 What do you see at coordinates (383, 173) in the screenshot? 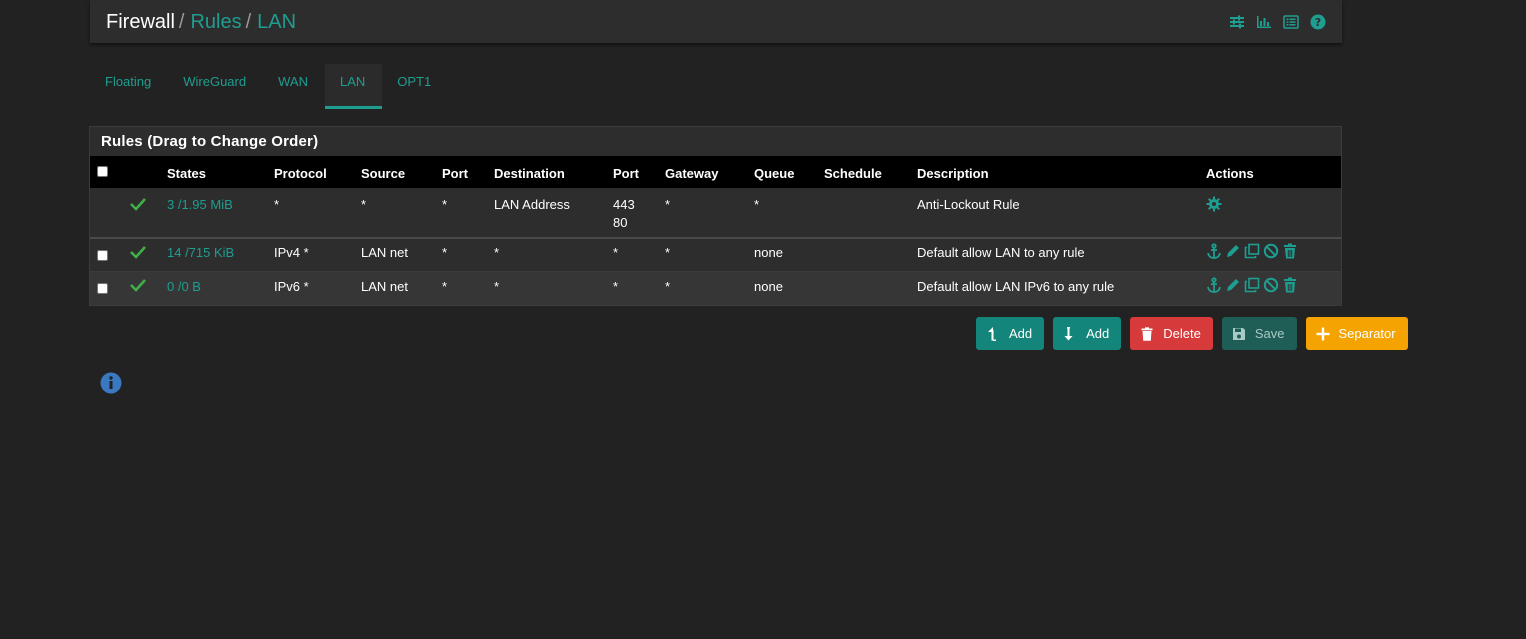
I see `col-source: Source` at bounding box center [383, 173].